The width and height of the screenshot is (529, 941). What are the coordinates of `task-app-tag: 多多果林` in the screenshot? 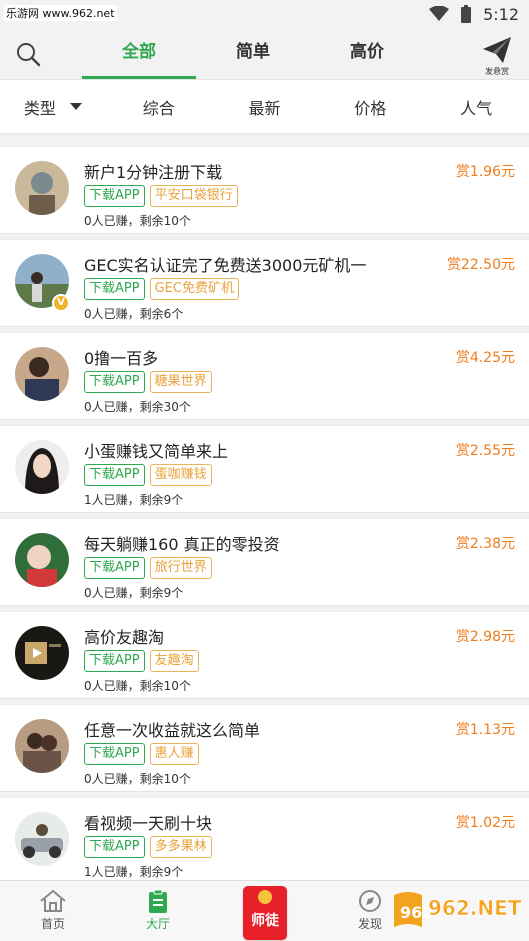 It's located at (180, 847).